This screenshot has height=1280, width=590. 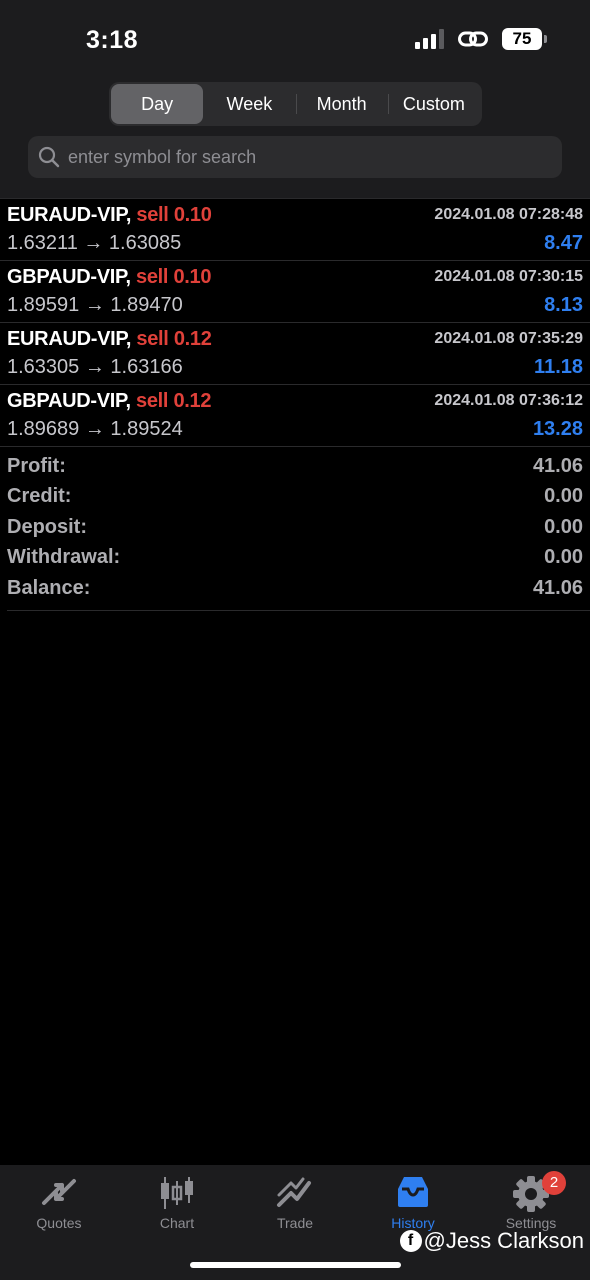 I want to click on tab-settings: 2 Settings, so click(x=531, y=1222).